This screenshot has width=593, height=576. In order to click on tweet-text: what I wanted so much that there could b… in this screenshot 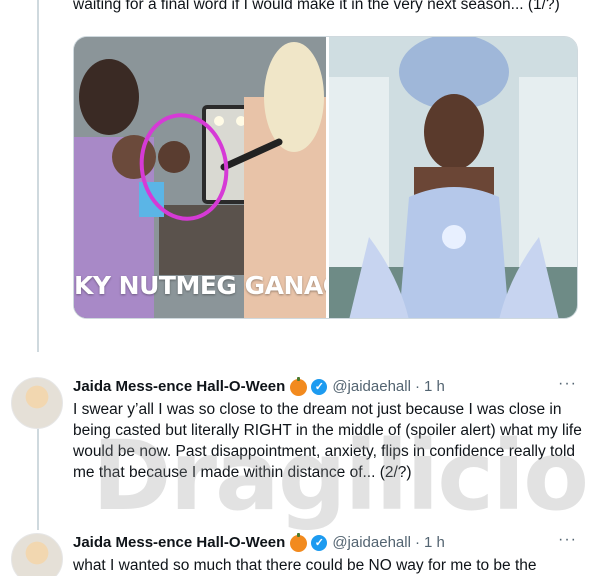, I will do `click(305, 565)`.